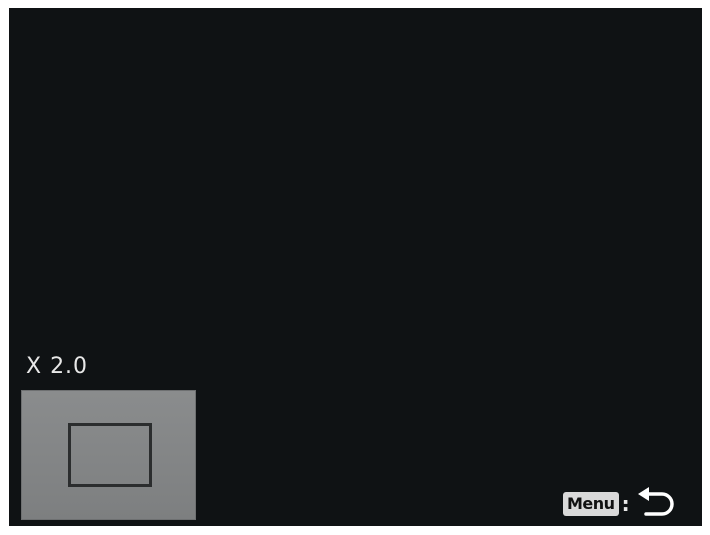 The height and width of the screenshot is (535, 710). I want to click on menu-button: Menu, so click(591, 504).